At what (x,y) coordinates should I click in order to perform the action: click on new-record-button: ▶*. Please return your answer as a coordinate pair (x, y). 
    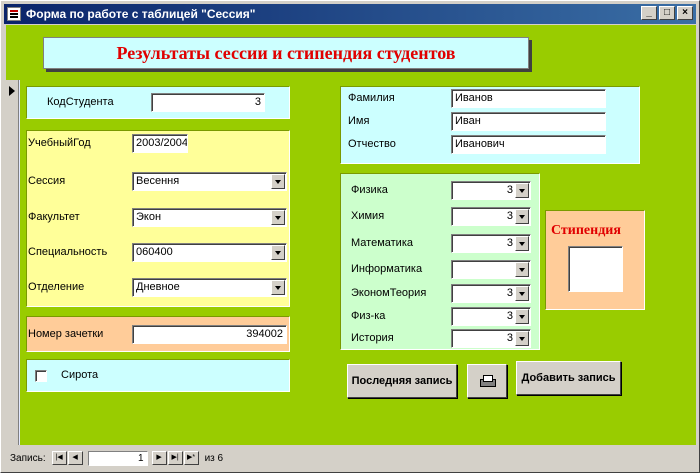
    Looking at the image, I should click on (191, 458).